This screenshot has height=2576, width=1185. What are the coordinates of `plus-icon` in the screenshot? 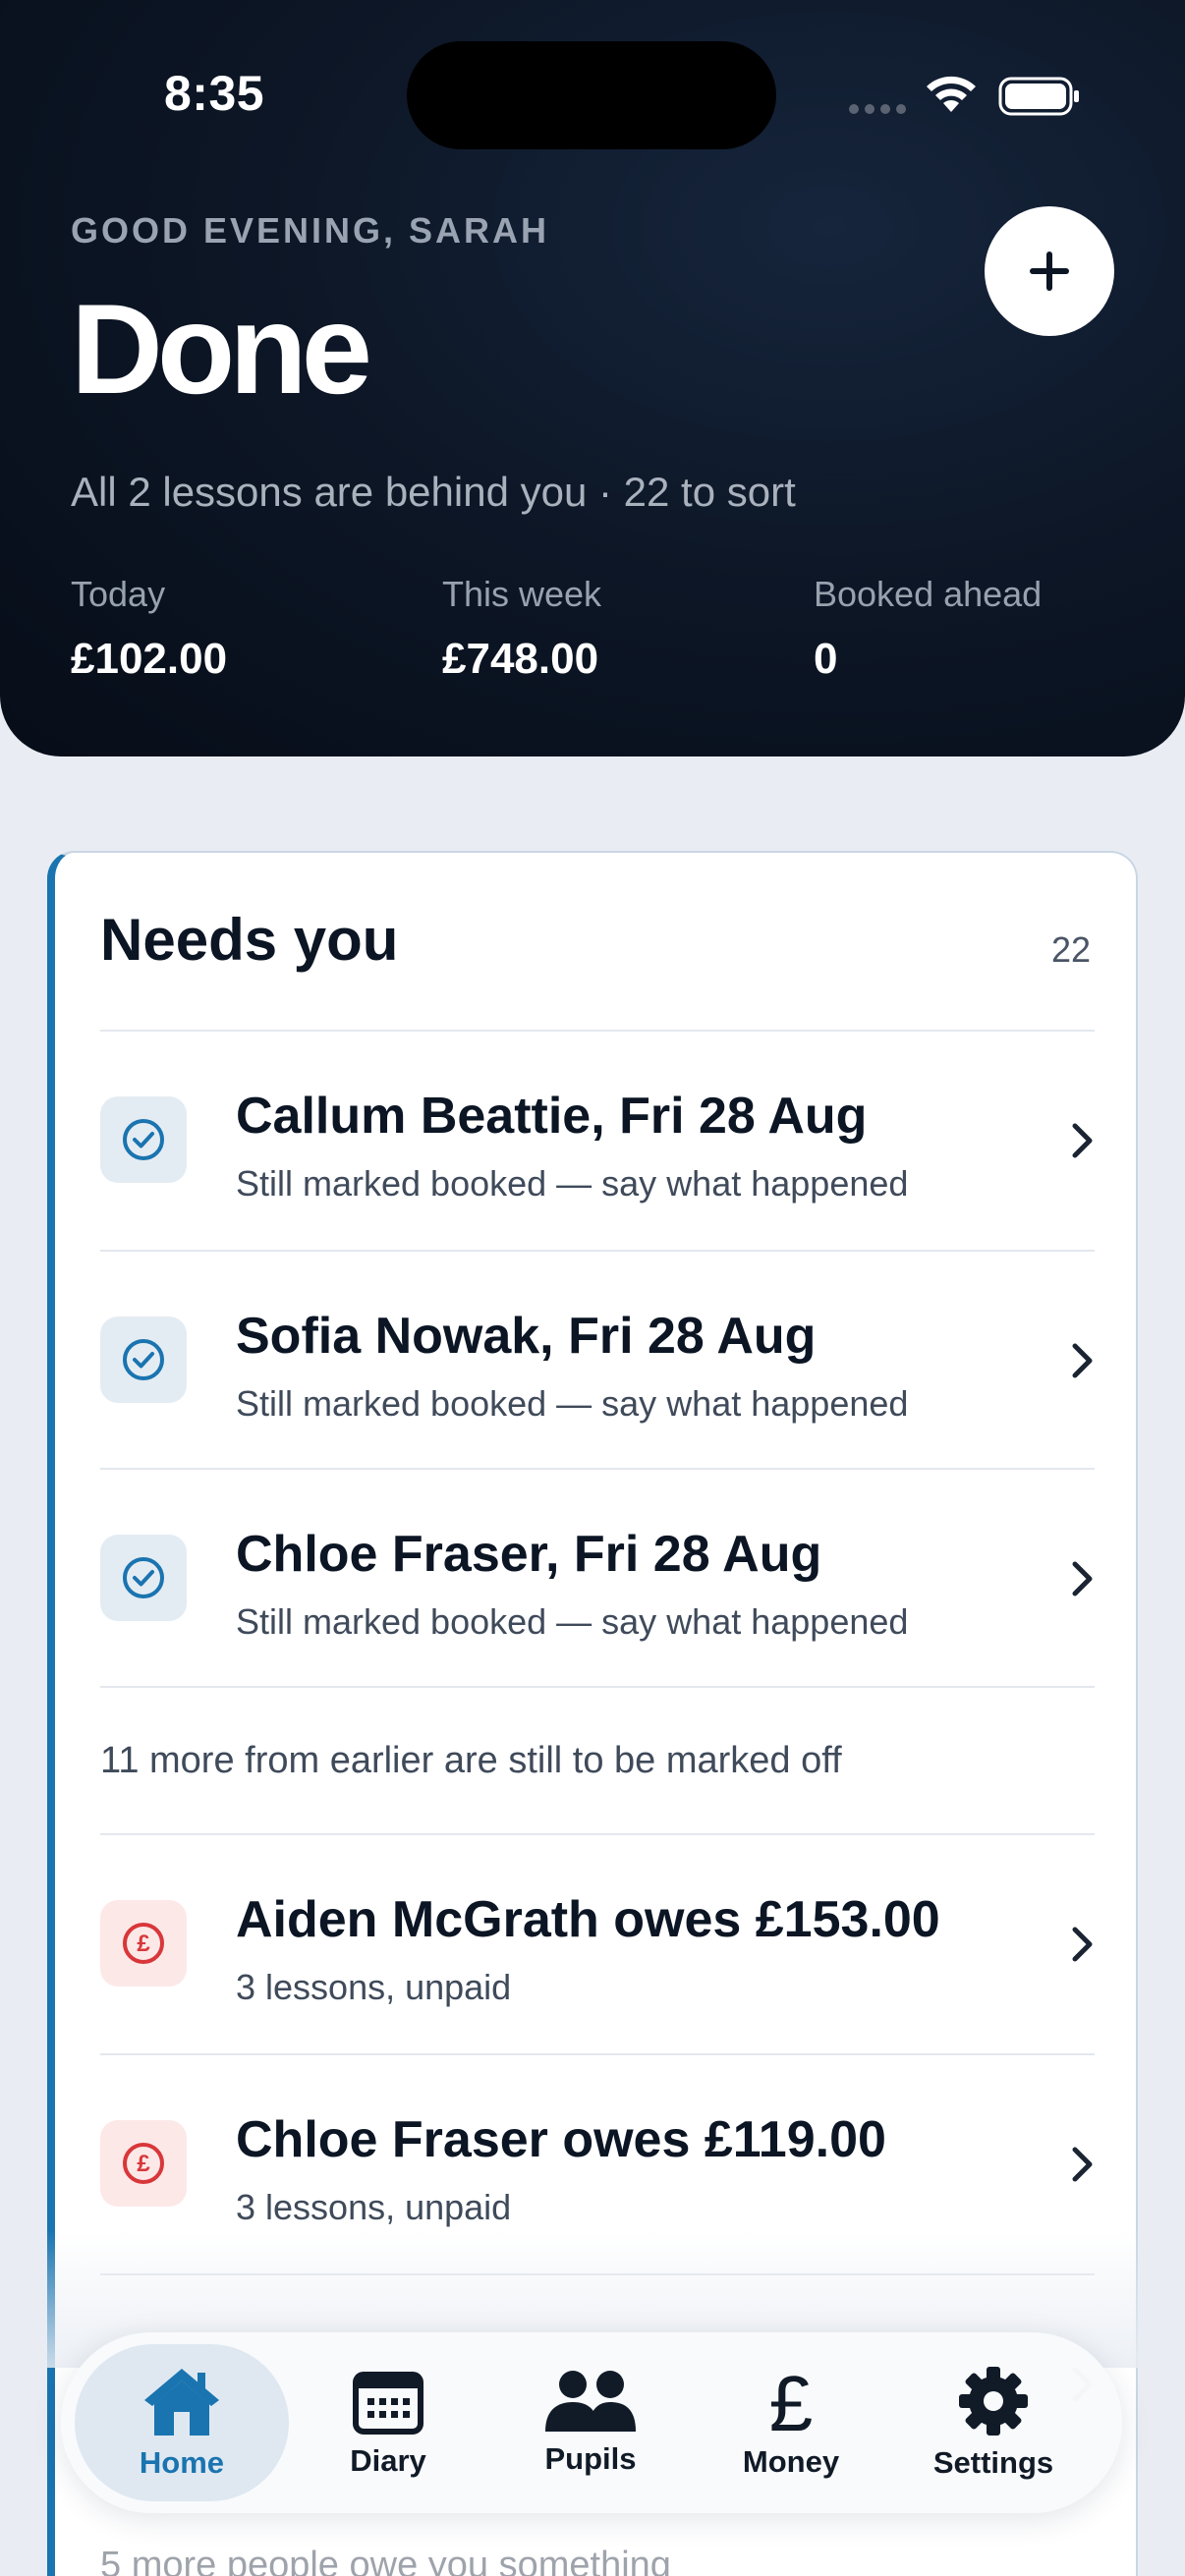 It's located at (1049, 271).